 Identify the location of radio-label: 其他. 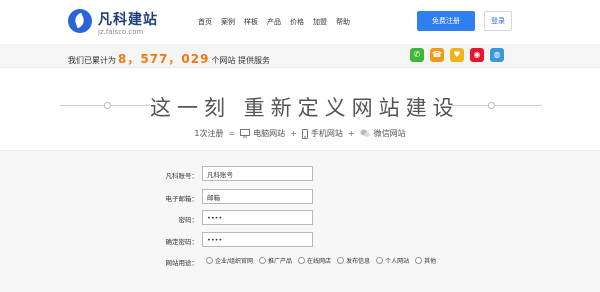
(430, 261).